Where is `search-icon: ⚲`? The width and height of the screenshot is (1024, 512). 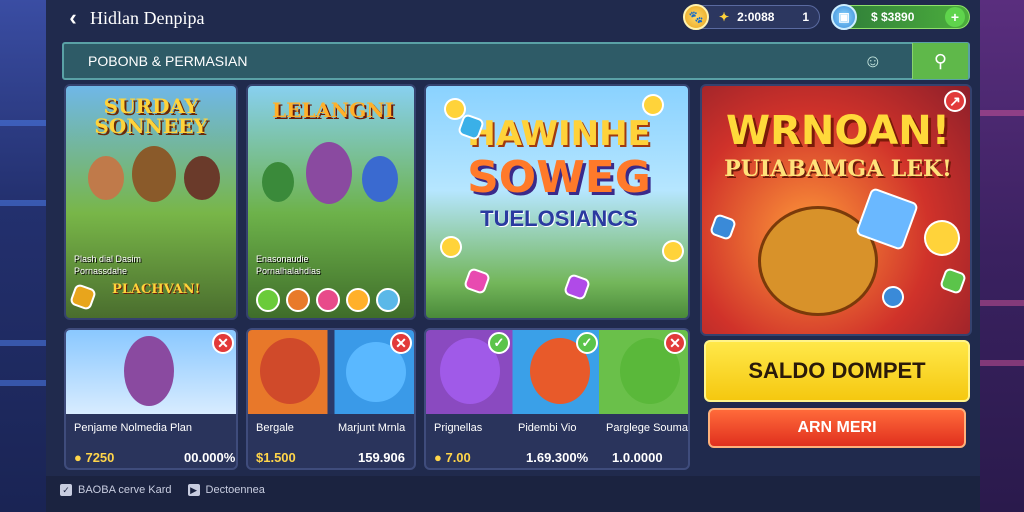
search-icon: ⚲ is located at coordinates (940, 60).